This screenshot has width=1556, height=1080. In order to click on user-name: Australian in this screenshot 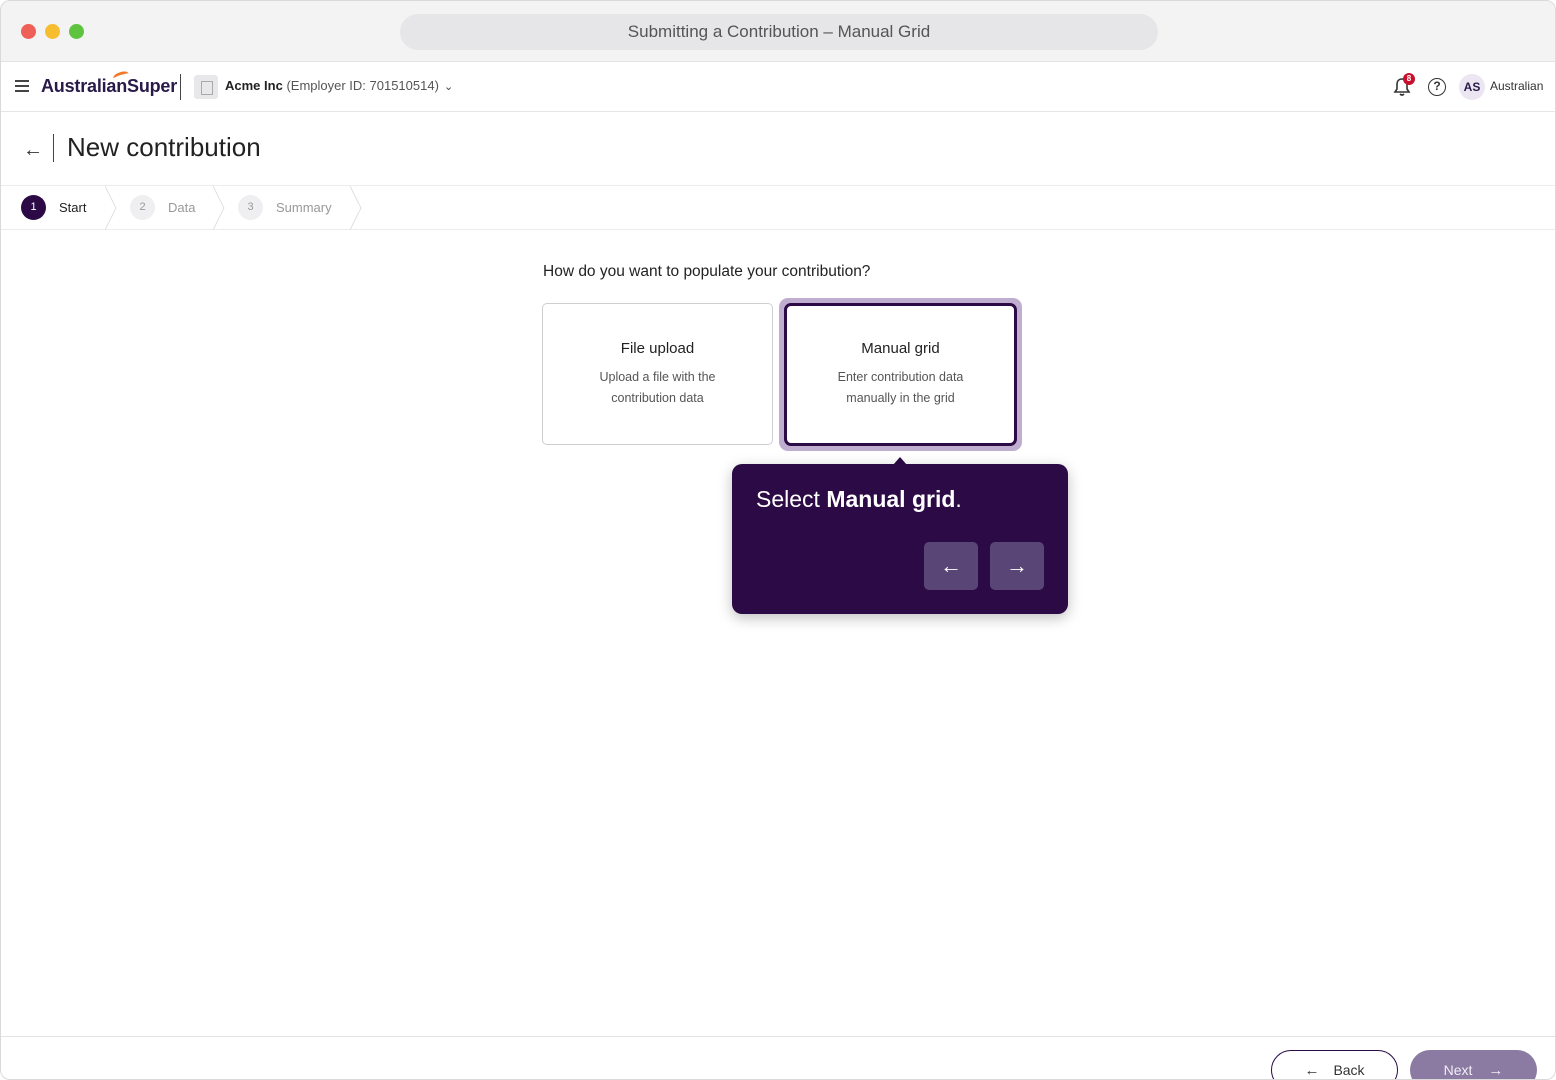, I will do `click(1516, 86)`.